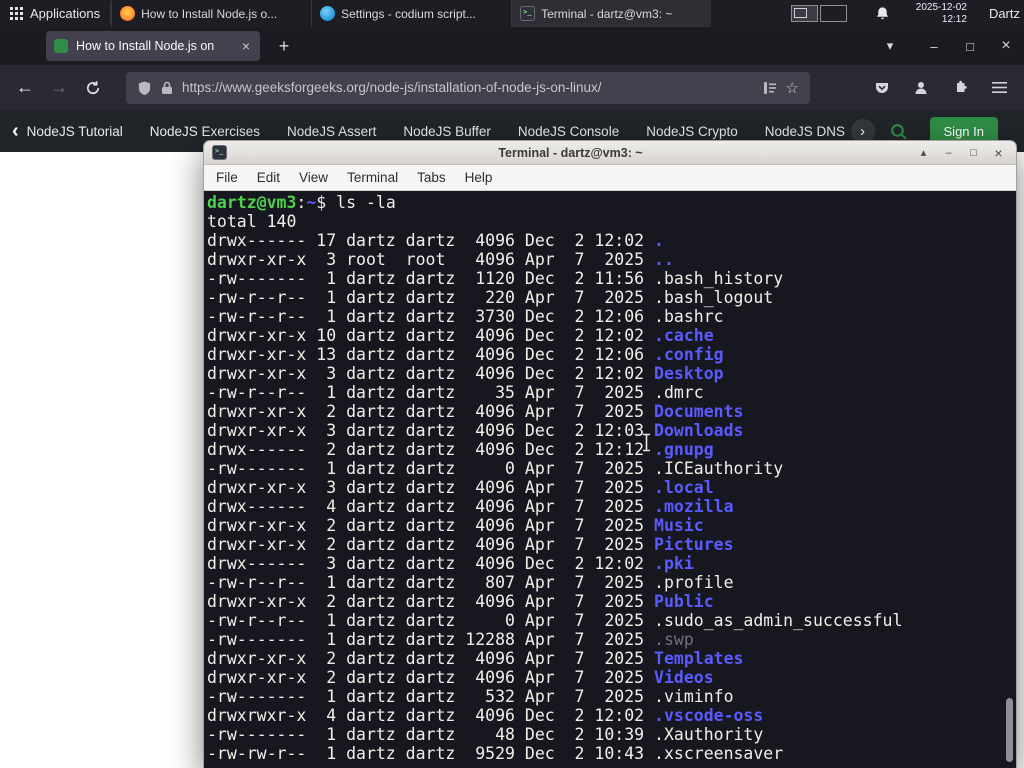 Image resolution: width=1024 pixels, height=768 pixels. I want to click on bookmark-star-icon: ☆, so click(792, 88).